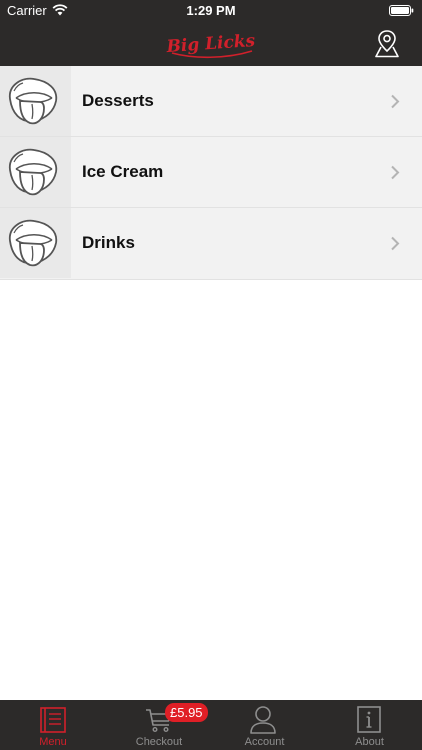  Describe the element at coordinates (369, 742) in the screenshot. I see `tab-label: About` at that location.